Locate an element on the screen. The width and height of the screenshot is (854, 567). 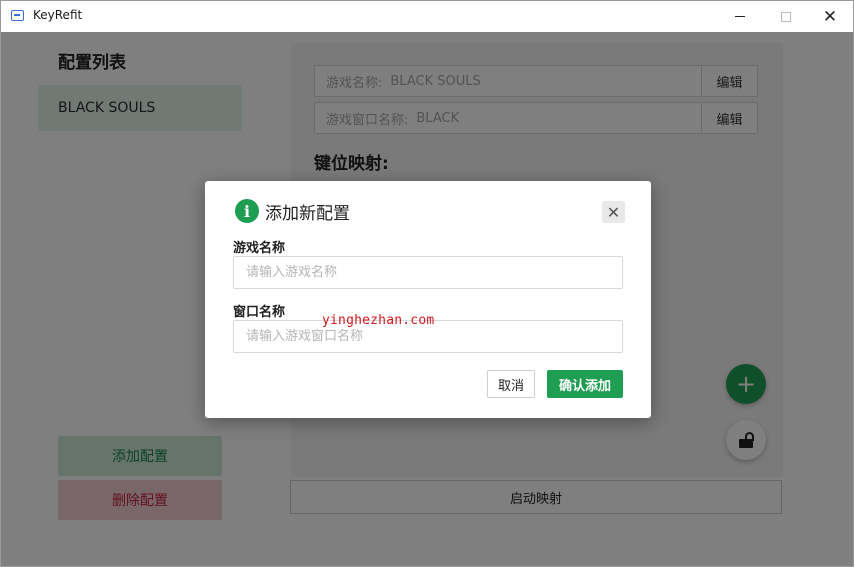
maximize-icon is located at coordinates (786, 16).